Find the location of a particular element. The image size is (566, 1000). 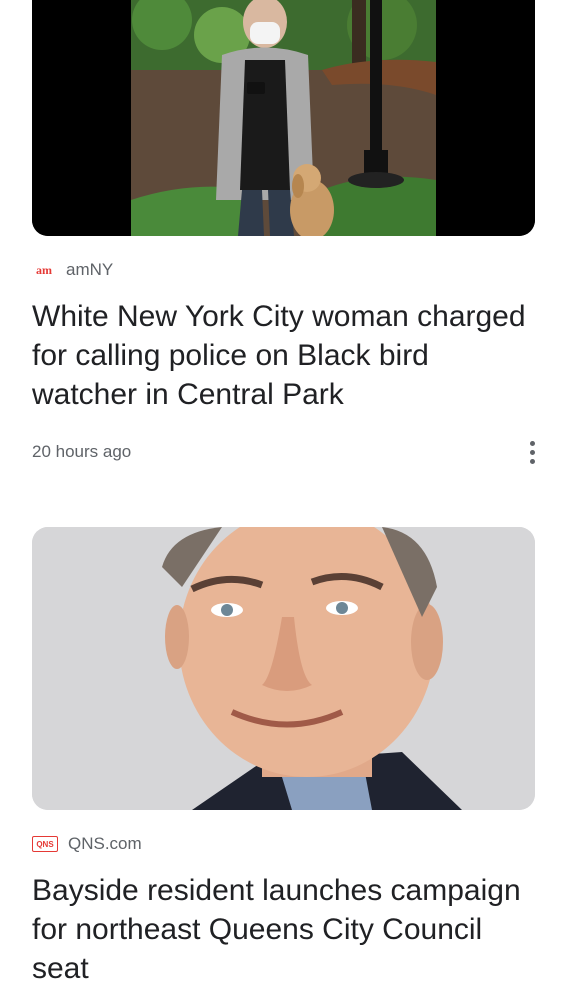

source-logo-text: QNS is located at coordinates (45, 844).